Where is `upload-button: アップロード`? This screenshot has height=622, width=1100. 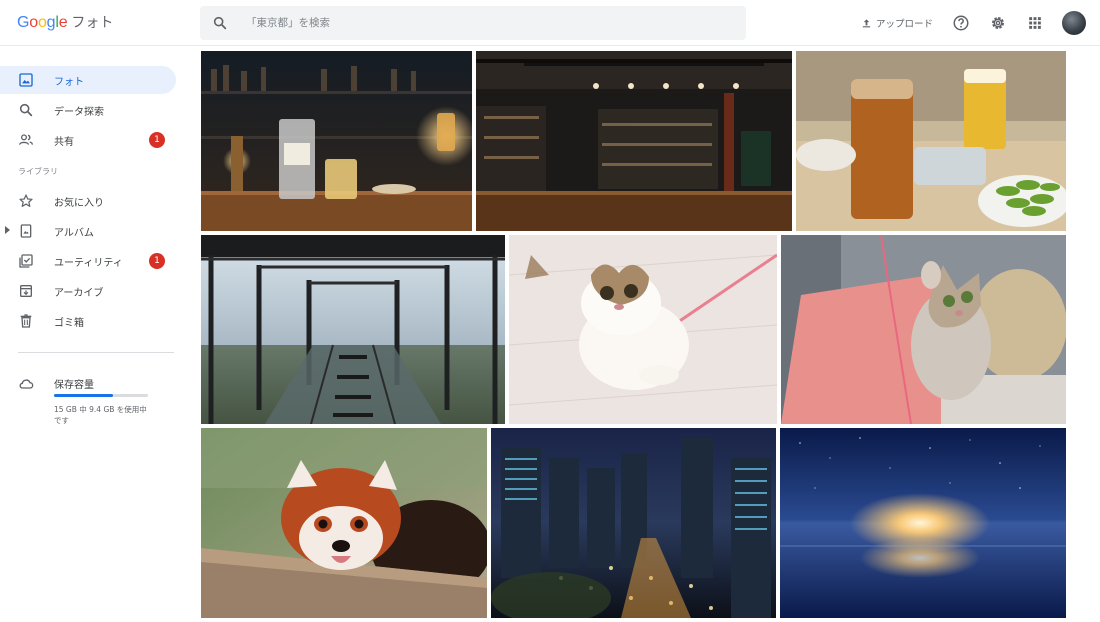 upload-button: アップロード is located at coordinates (897, 23).